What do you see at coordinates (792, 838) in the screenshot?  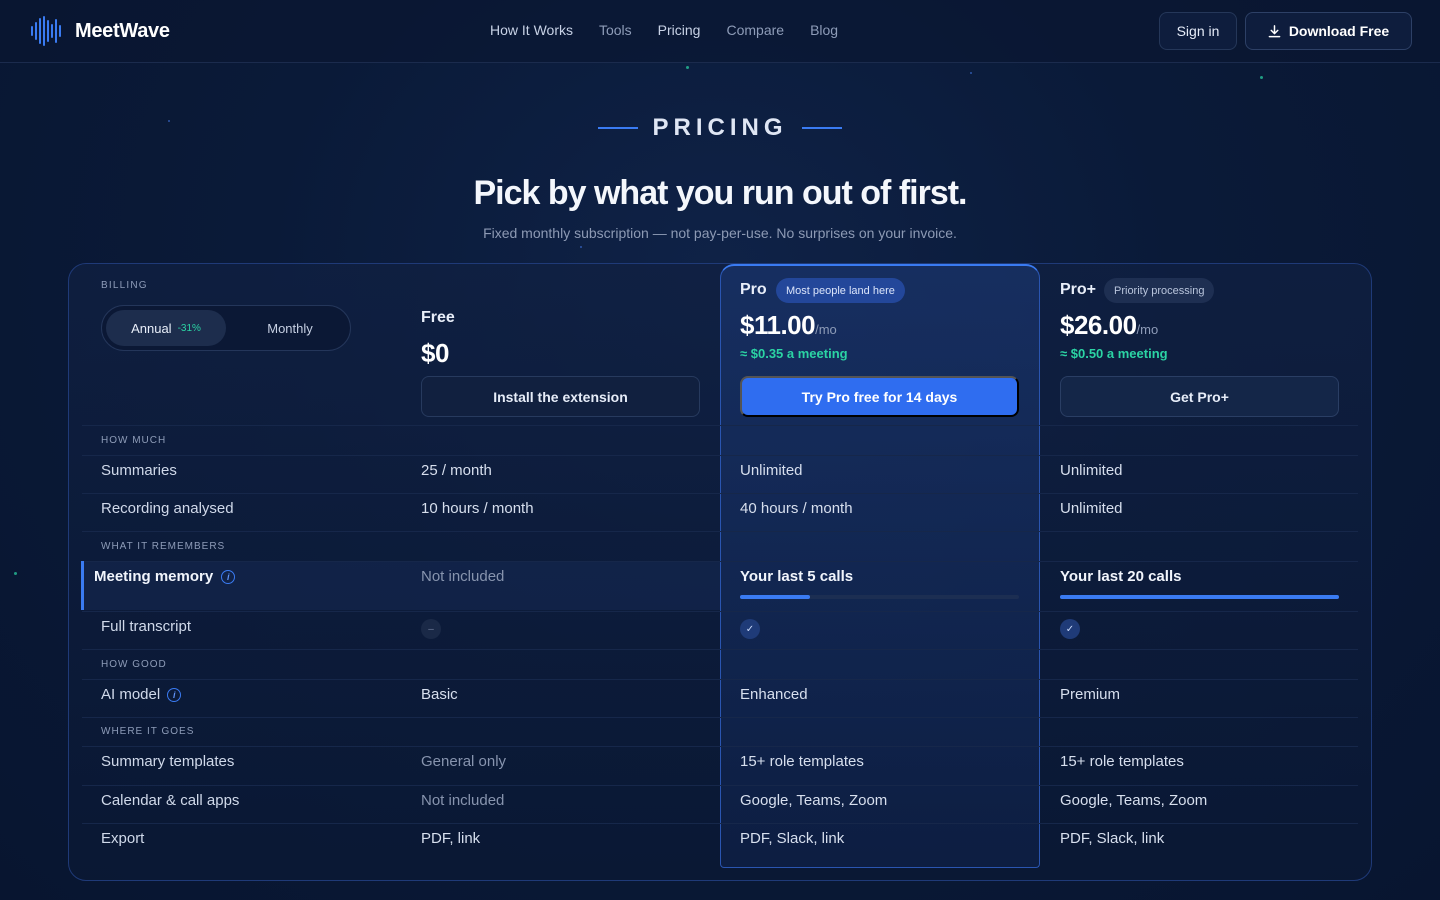 I see `pro-export: PDF, Slack, link` at bounding box center [792, 838].